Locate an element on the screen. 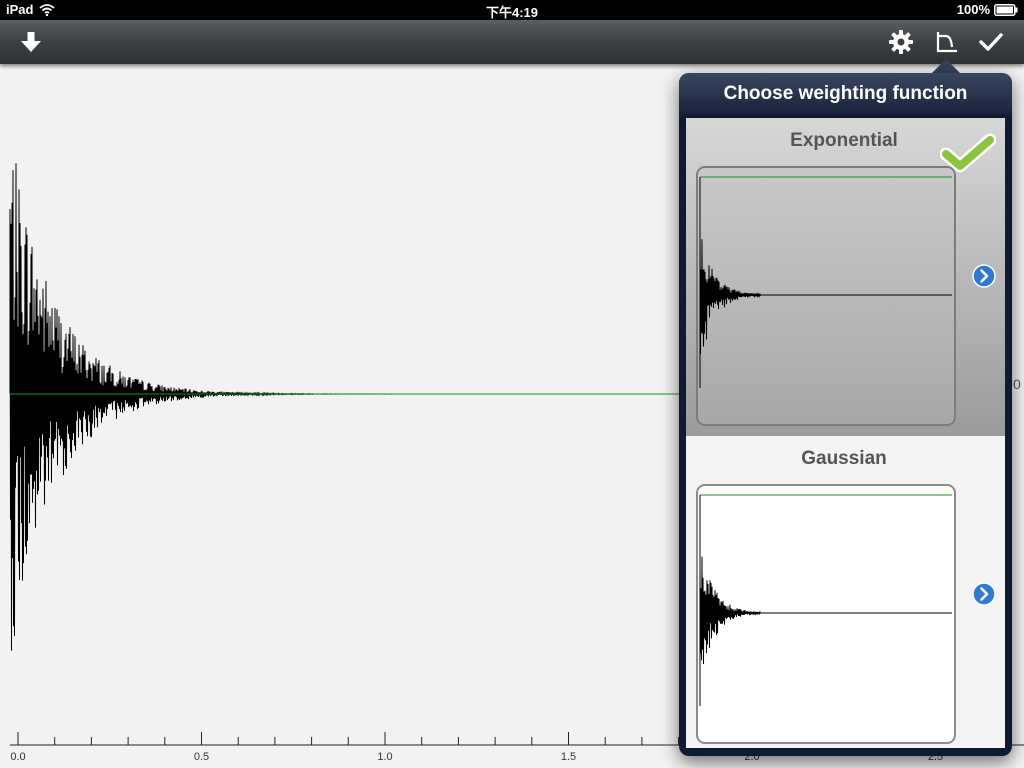 This screenshot has width=1024, height=768. gear-icon is located at coordinates (901, 42).